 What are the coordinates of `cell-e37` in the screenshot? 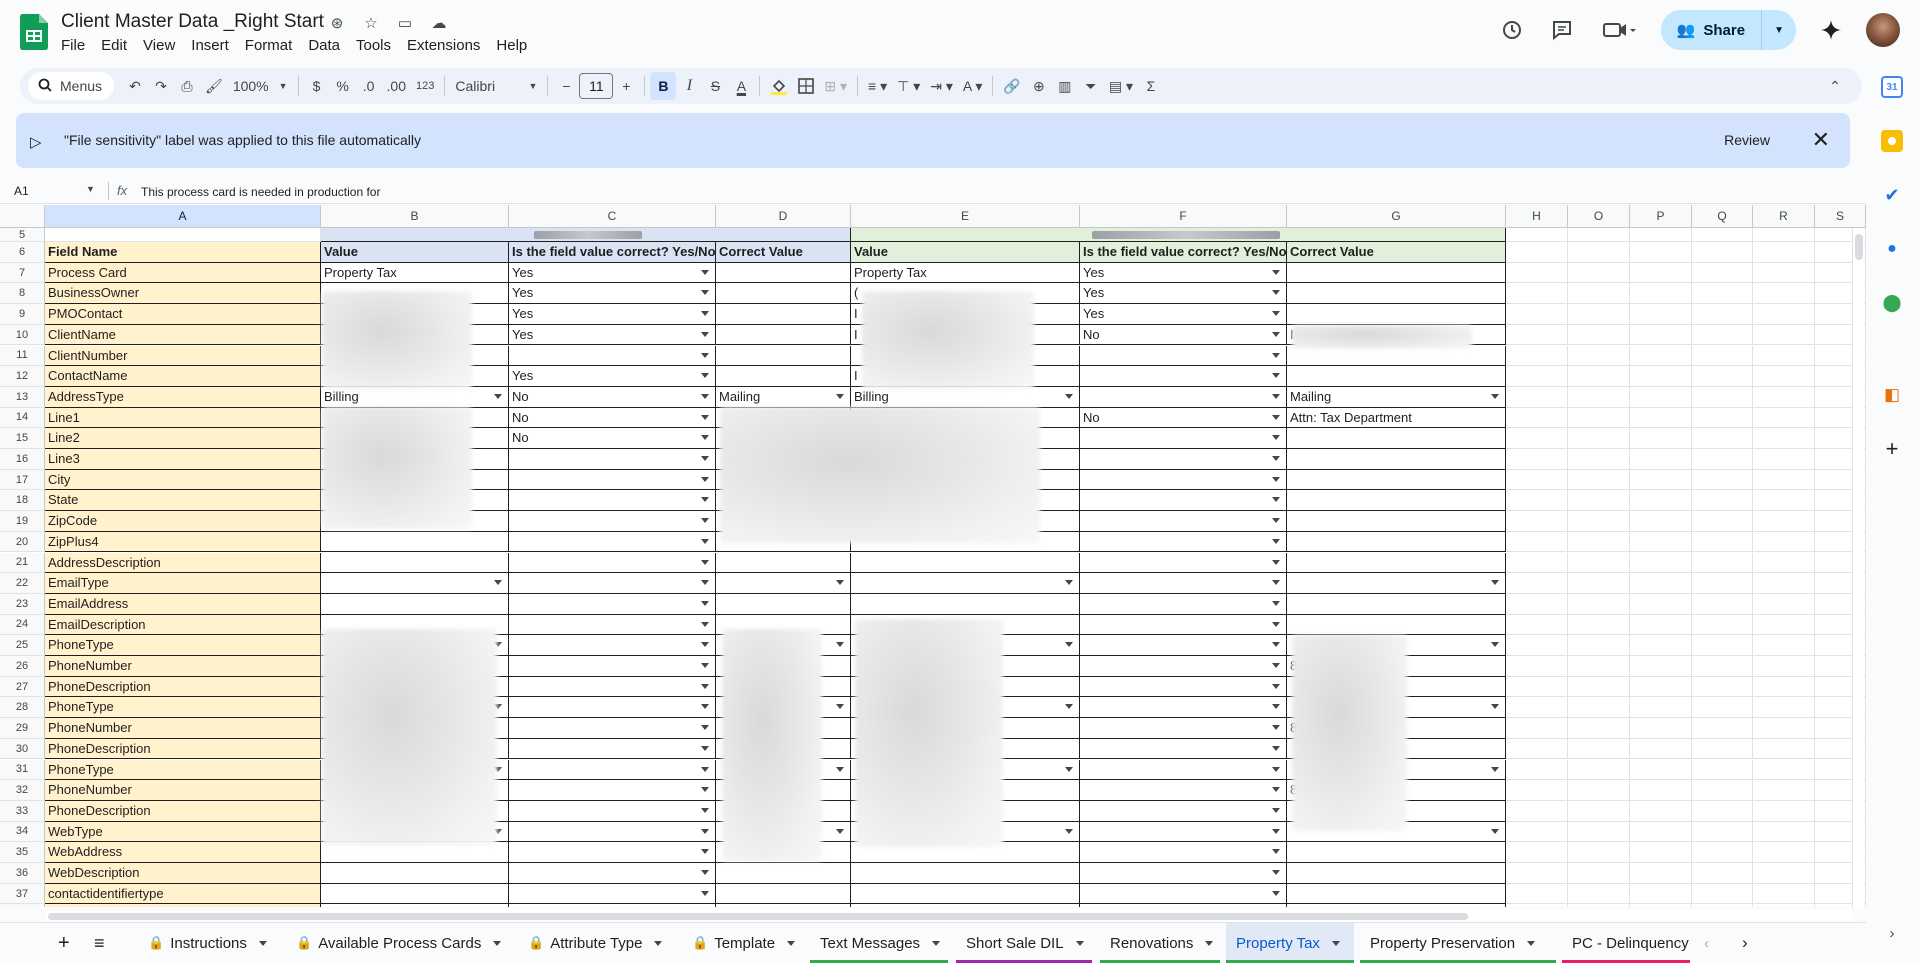 It's located at (965, 894).